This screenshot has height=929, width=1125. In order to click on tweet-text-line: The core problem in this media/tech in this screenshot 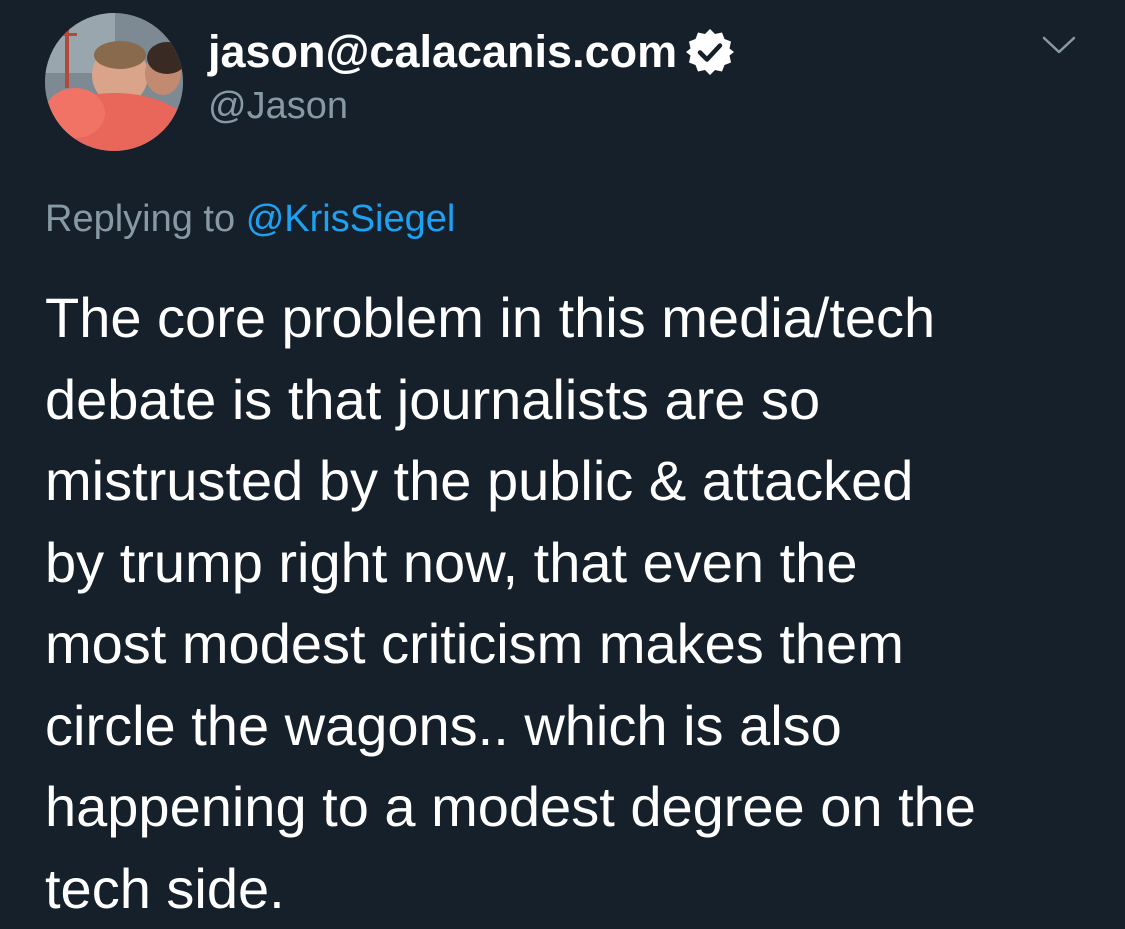, I will do `click(575, 318)`.